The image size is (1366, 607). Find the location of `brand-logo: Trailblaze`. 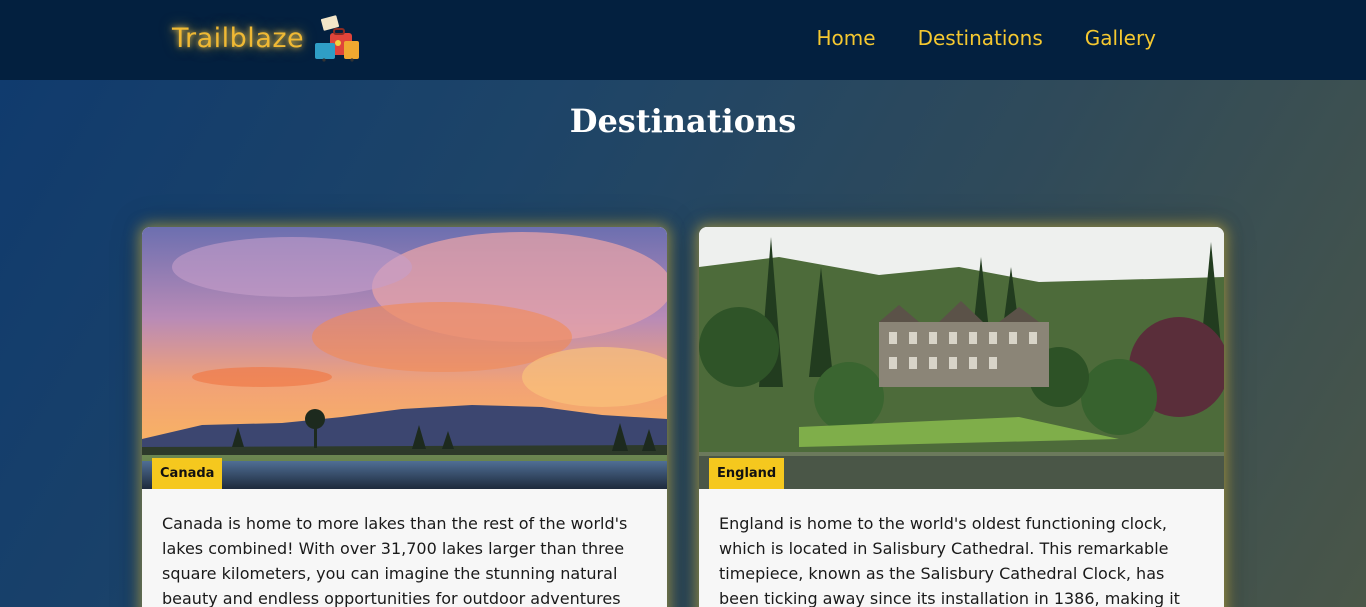

brand-logo: Trailblaze is located at coordinates (267, 38).